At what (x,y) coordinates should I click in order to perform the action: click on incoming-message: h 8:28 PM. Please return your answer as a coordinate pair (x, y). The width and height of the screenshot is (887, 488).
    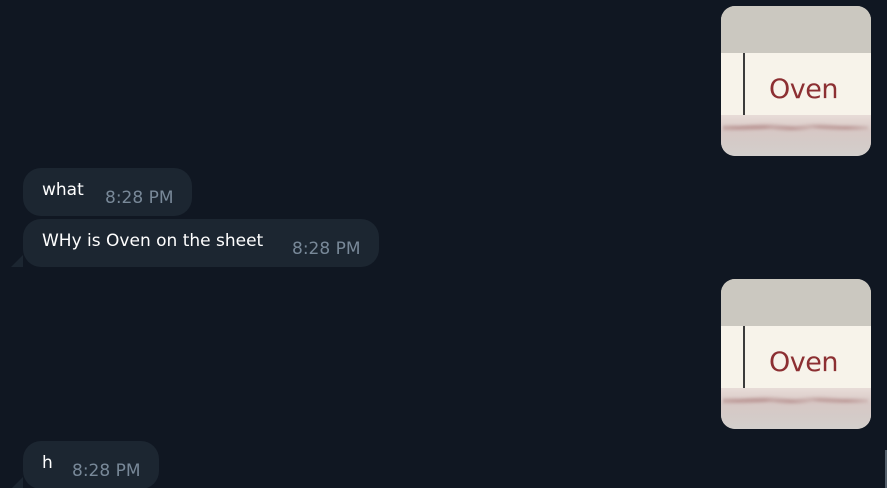
    Looking at the image, I should click on (91, 464).